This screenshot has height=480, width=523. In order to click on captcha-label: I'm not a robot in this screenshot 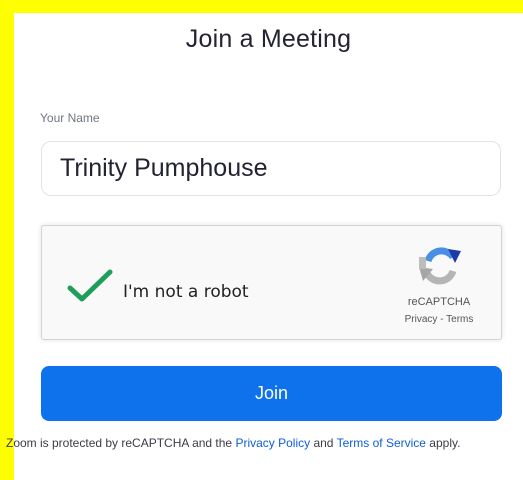, I will do `click(186, 292)`.